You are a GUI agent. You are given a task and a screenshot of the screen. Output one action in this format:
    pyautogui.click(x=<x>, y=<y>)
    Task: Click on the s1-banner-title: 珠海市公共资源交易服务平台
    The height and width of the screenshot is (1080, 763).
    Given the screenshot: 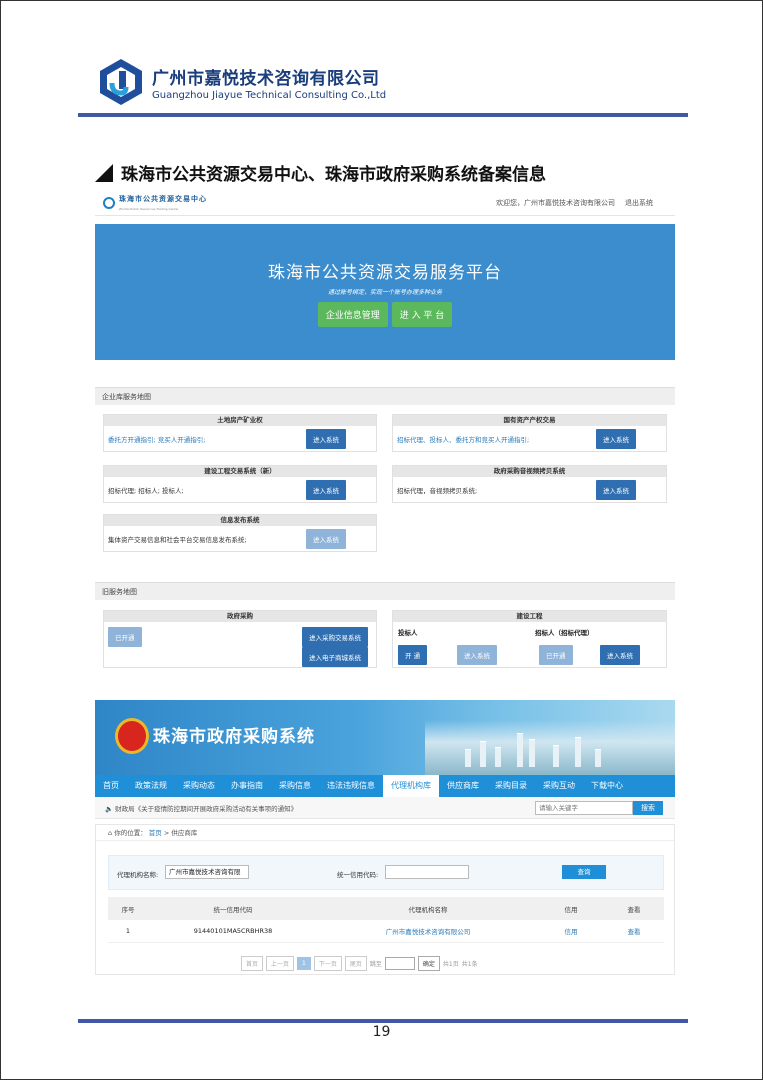 What is the action you would take?
    pyautogui.click(x=385, y=273)
    